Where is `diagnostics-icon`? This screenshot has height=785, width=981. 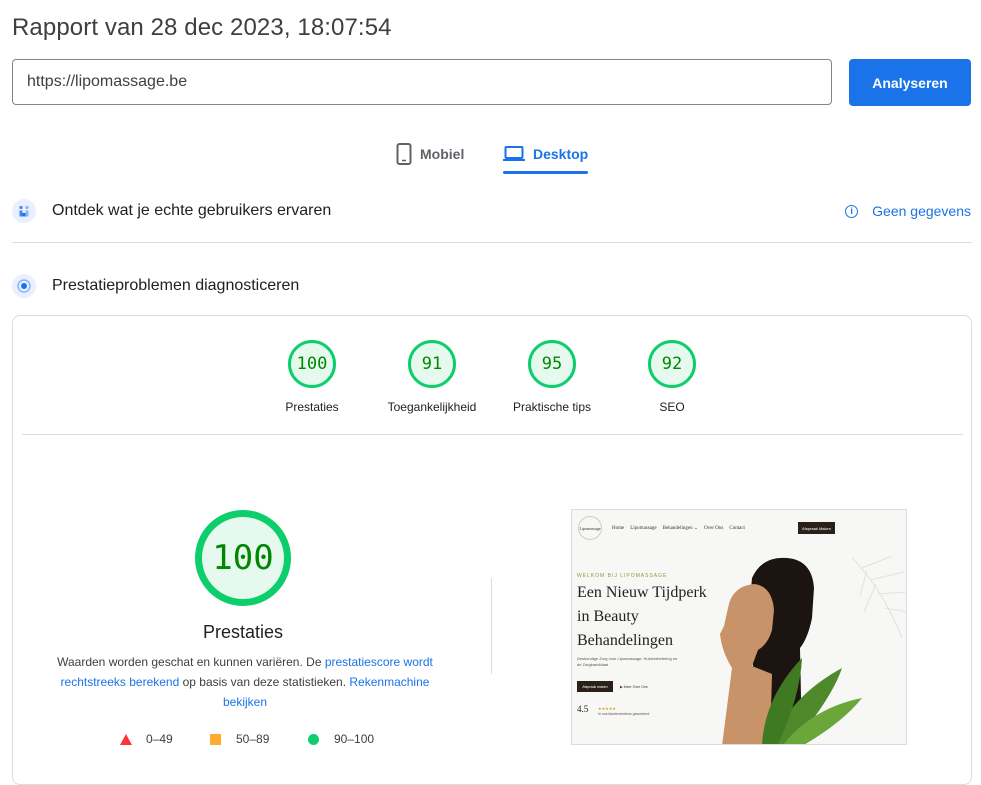
diagnostics-icon is located at coordinates (24, 286).